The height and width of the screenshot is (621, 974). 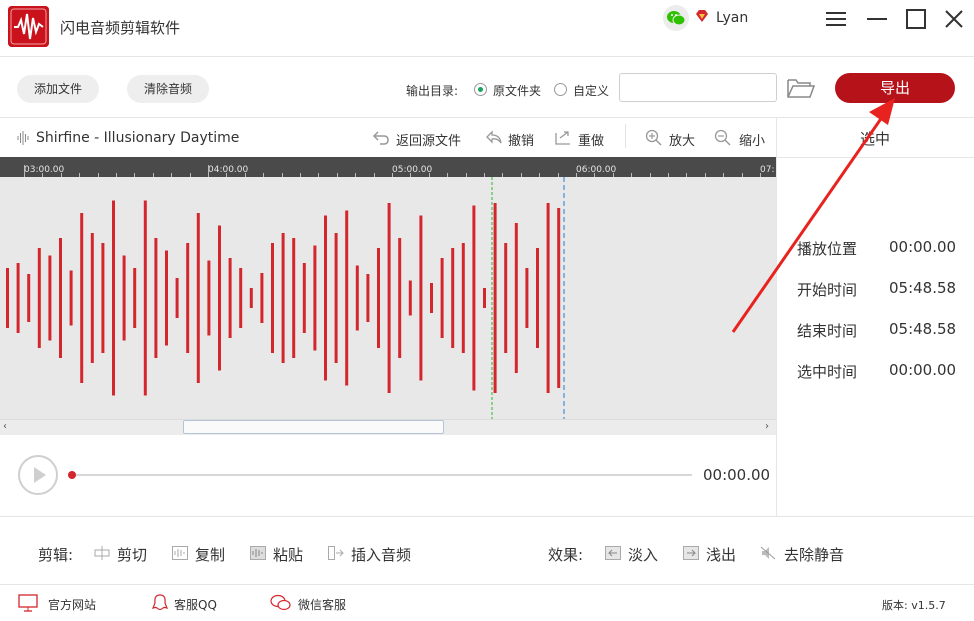 What do you see at coordinates (72, 604) in the screenshot?
I see `website-link: 官方网站` at bounding box center [72, 604].